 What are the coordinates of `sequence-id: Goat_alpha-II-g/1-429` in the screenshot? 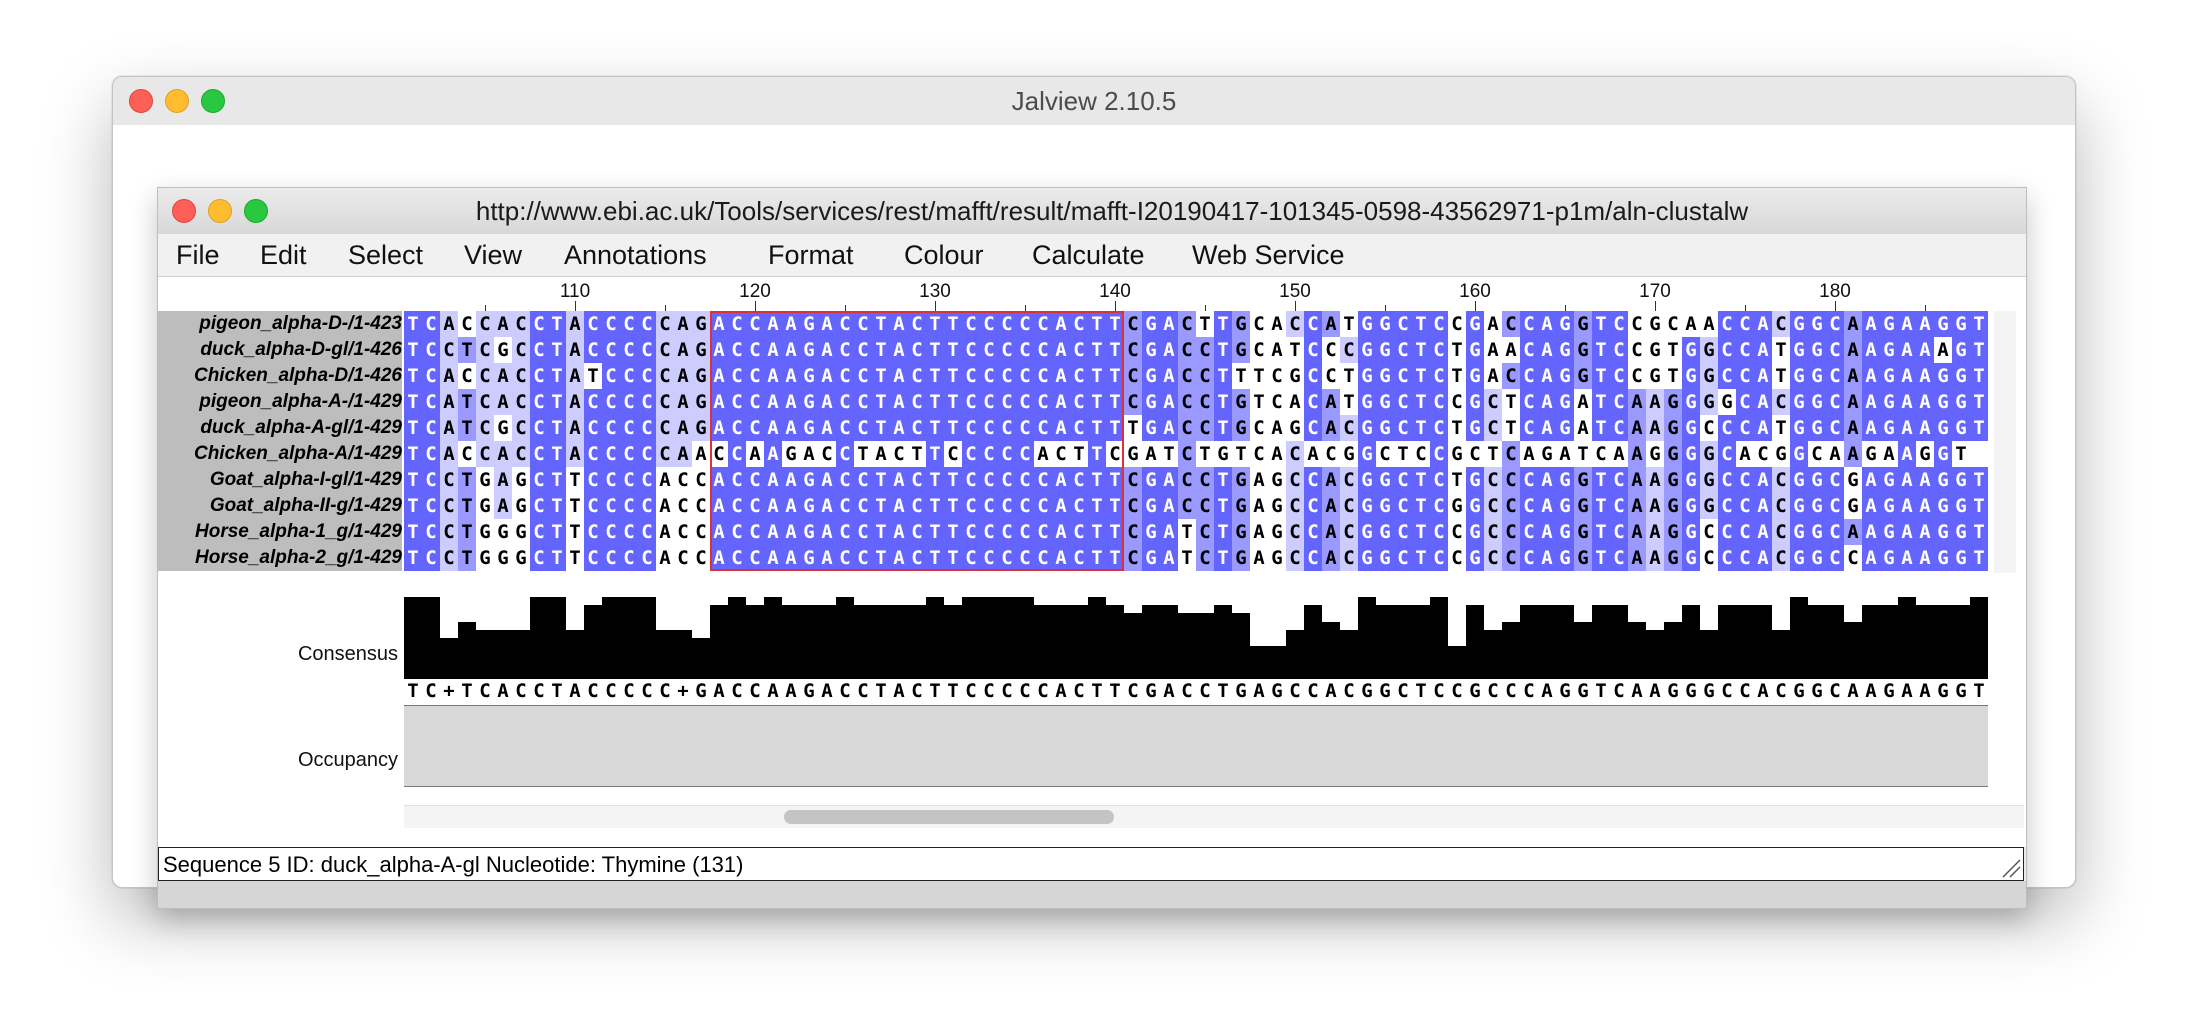 It's located at (280, 506).